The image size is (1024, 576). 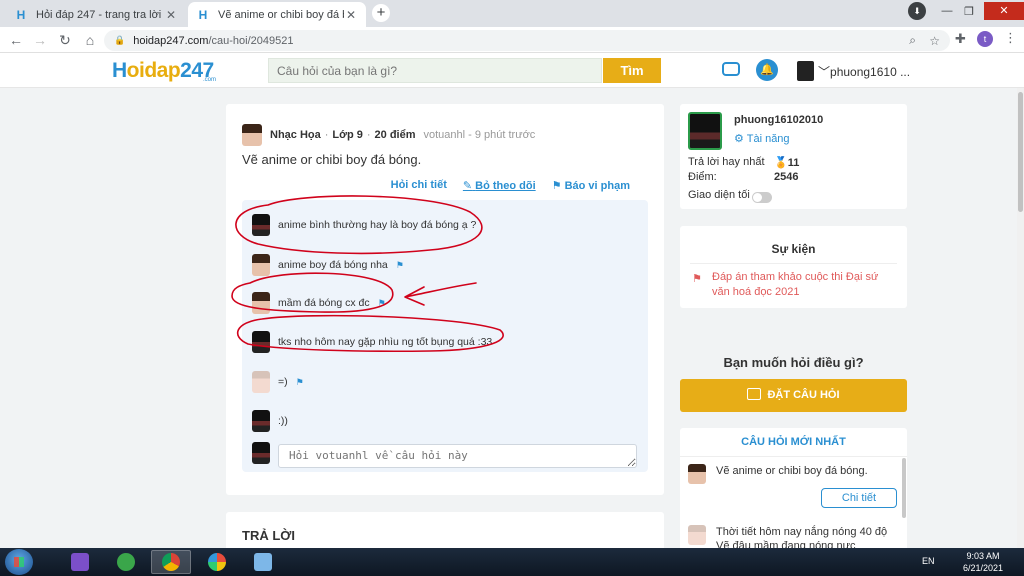 What do you see at coordinates (917, 11) in the screenshot?
I see `chrome-profile-icon: ⬇` at bounding box center [917, 11].